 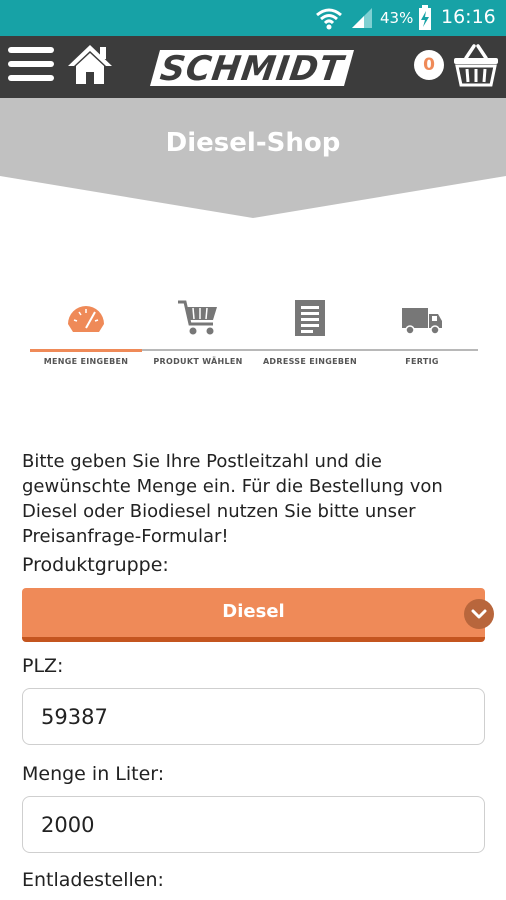 I want to click on step-label: ADRESSE EINGEBEN, so click(x=310, y=361).